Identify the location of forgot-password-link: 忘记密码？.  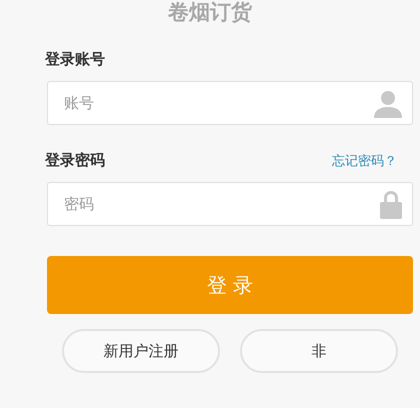
(364, 161).